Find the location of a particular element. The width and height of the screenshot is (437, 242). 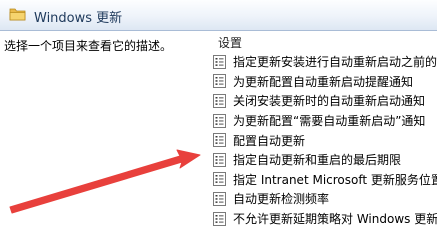

list-item: 指定更新安装进行自动重新启动之前的 is located at coordinates (325, 62).